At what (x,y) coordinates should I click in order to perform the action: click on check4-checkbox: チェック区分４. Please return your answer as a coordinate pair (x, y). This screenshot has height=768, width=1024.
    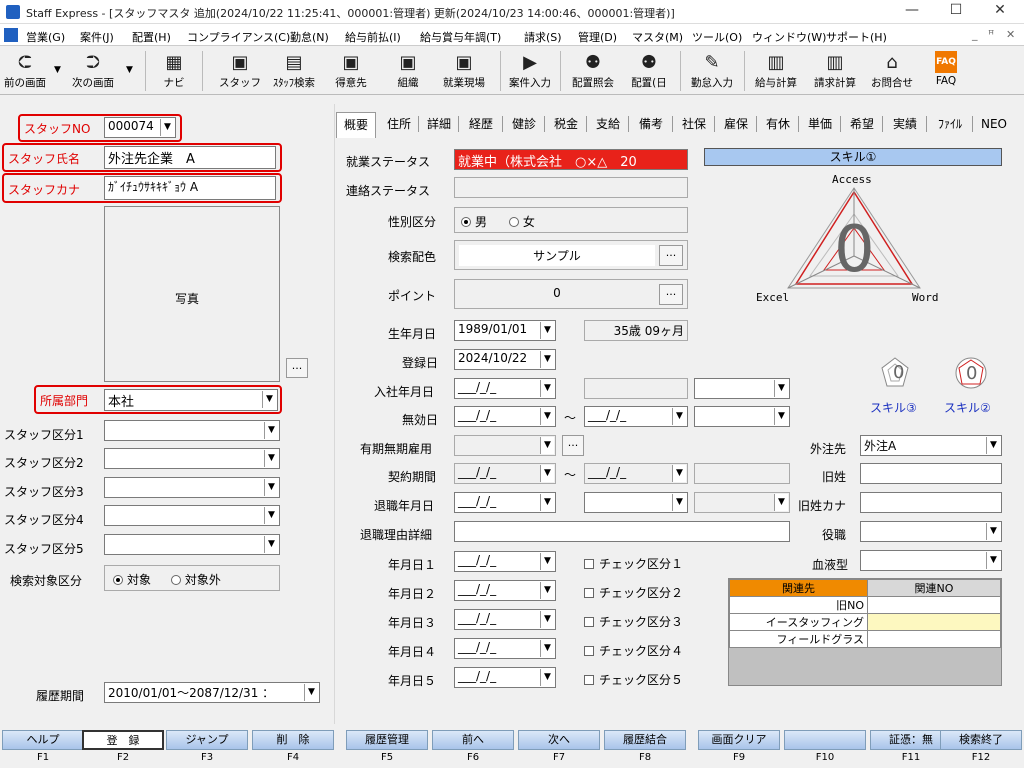
    Looking at the image, I should click on (633, 650).